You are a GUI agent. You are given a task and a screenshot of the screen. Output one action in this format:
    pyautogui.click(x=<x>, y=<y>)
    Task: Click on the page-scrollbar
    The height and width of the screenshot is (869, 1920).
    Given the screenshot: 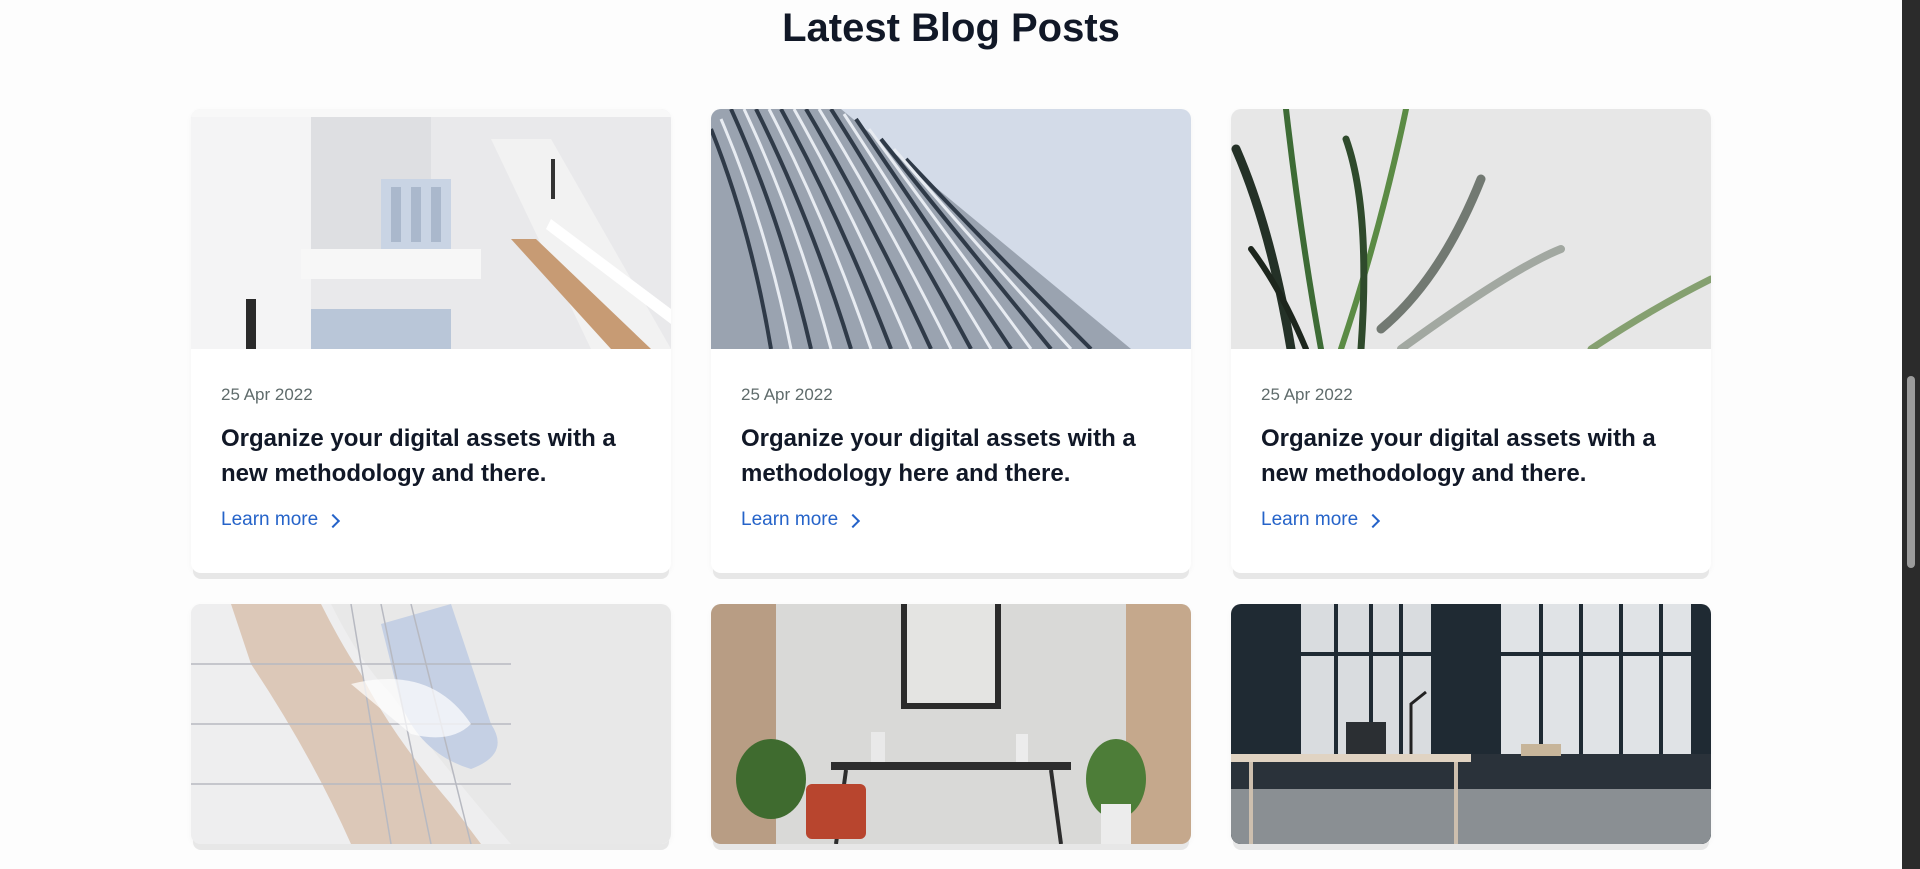 What is the action you would take?
    pyautogui.click(x=1911, y=434)
    